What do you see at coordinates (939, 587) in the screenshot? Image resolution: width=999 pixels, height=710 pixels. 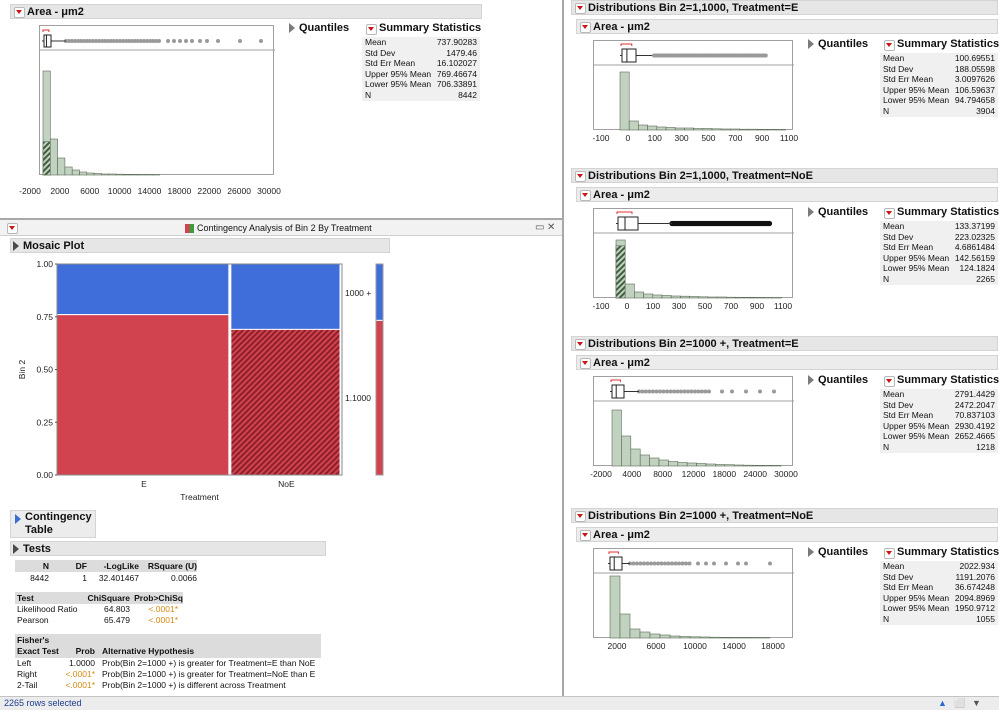 I see `stat-row: Std Err Mean 36.674248` at bounding box center [939, 587].